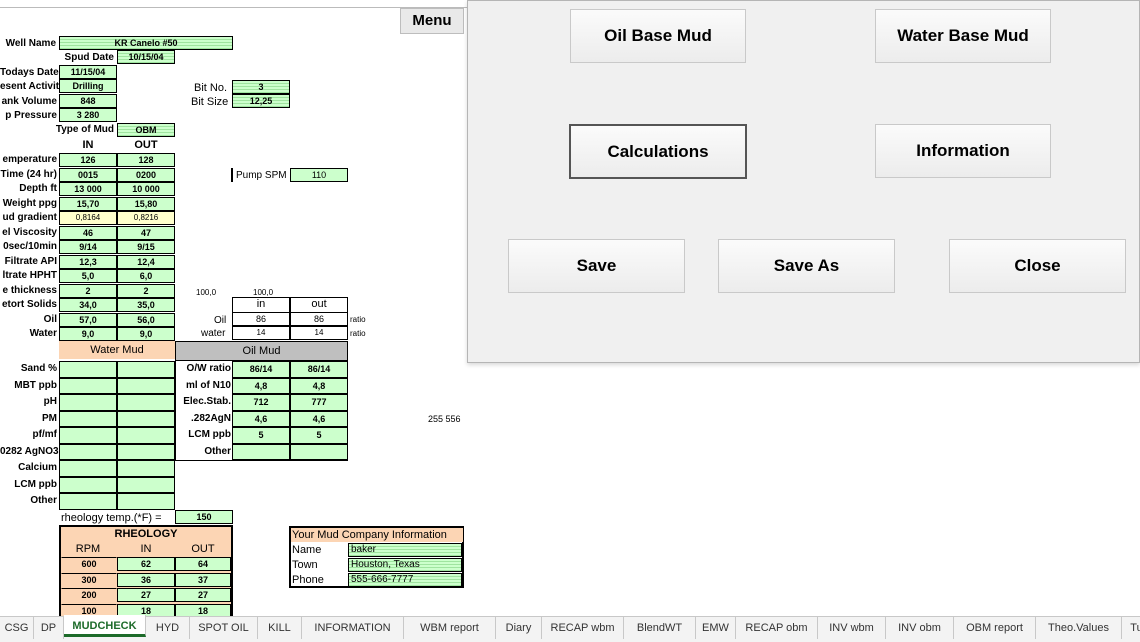 Image resolution: width=1140 pixels, height=642 pixels. What do you see at coordinates (658, 151) in the screenshot?
I see `calculations-button: Calculations` at bounding box center [658, 151].